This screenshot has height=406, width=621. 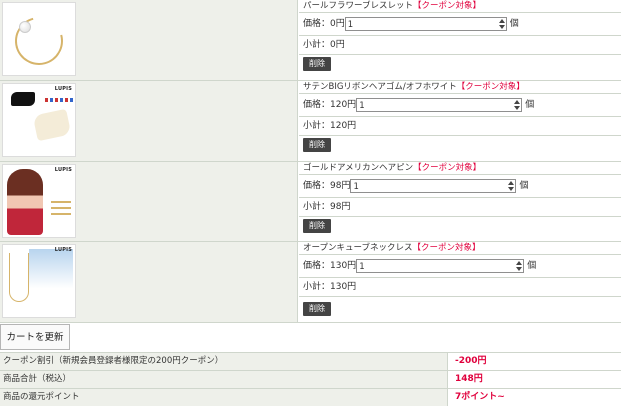 What do you see at coordinates (330, 105) in the screenshot?
I see `price-label: 価格：120円` at bounding box center [330, 105].